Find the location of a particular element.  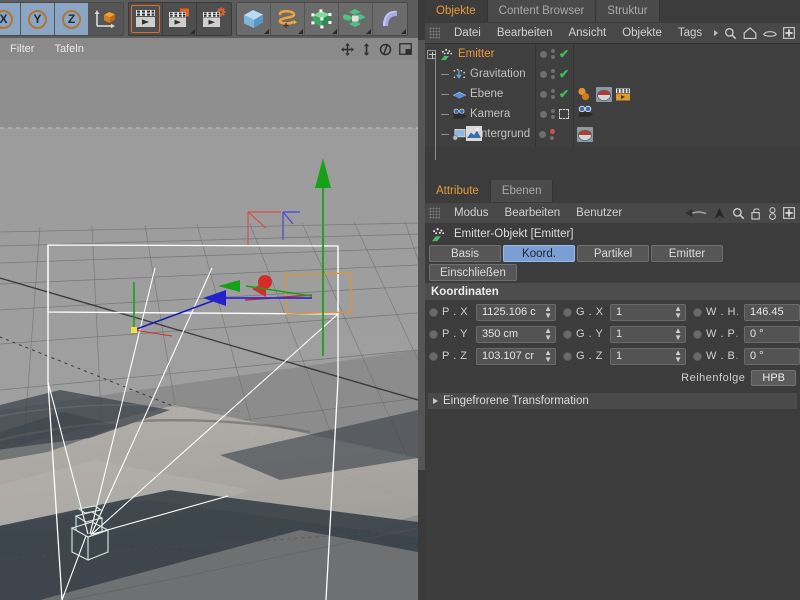

px-field: 1125.106 c ▲ ▼ is located at coordinates (516, 312).